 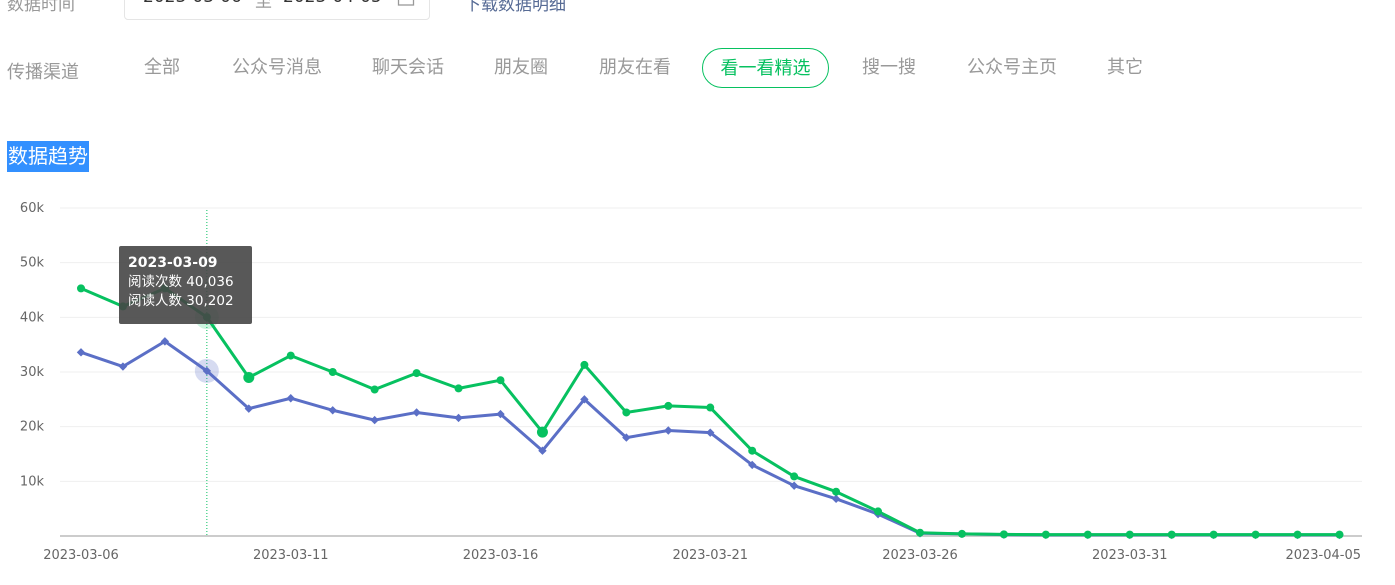 I want to click on chart-tooltip: 2023-03-09 阅读次数 40,036 阅读人数 30,202, so click(x=185, y=285).